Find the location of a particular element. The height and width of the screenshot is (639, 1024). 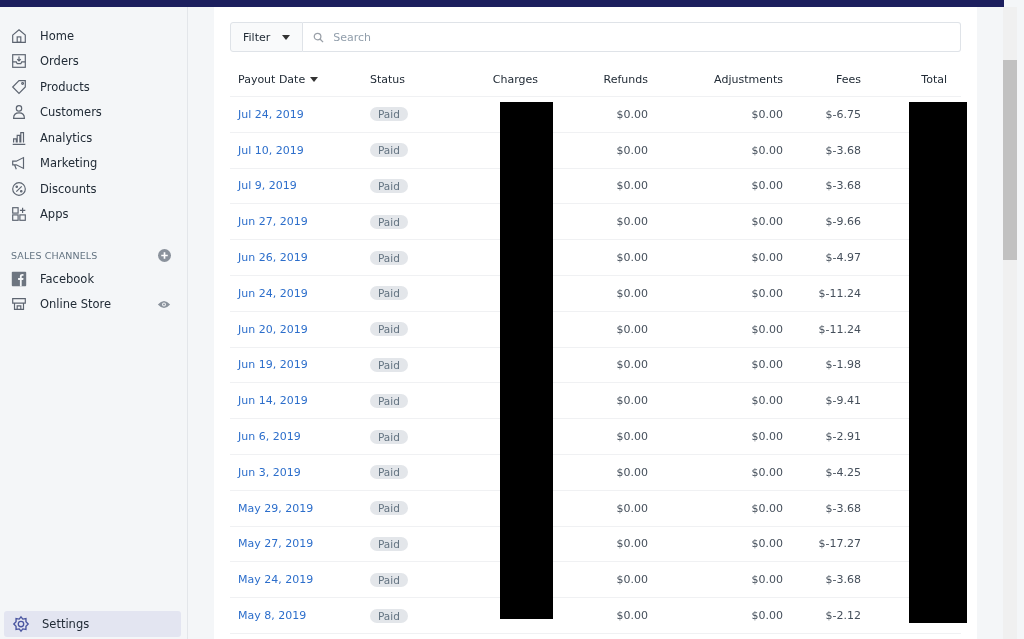

channel-item: Facebook is located at coordinates (93, 279).